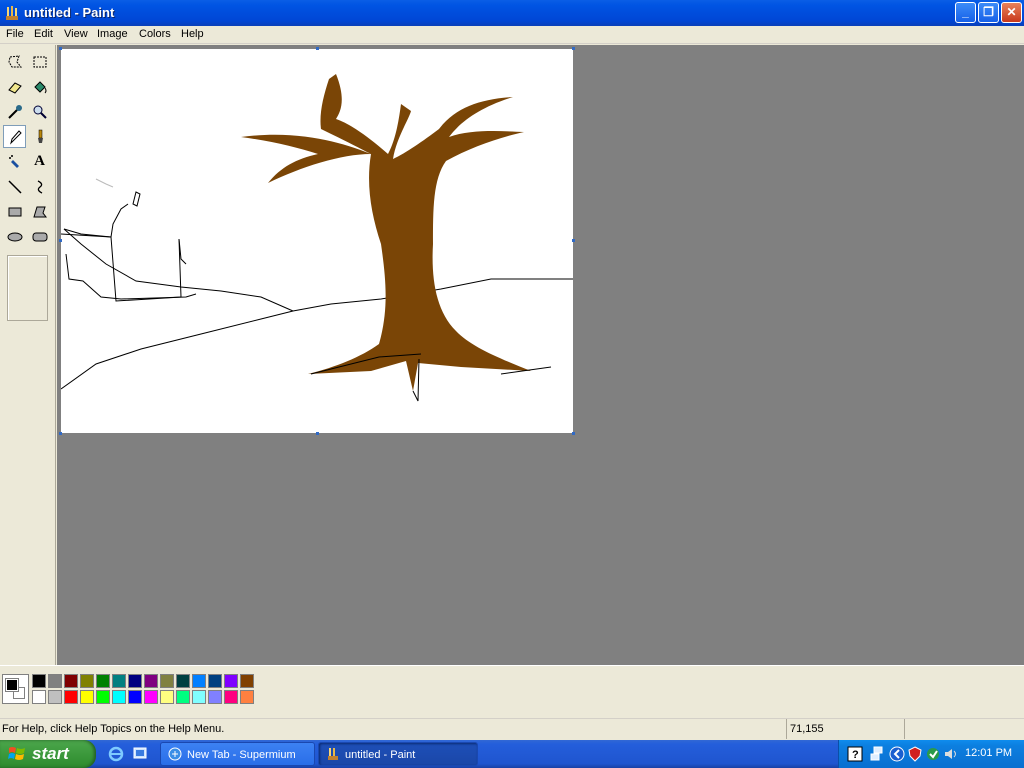 This screenshot has height=768, width=1024. What do you see at coordinates (14, 186) in the screenshot?
I see `line-icon` at bounding box center [14, 186].